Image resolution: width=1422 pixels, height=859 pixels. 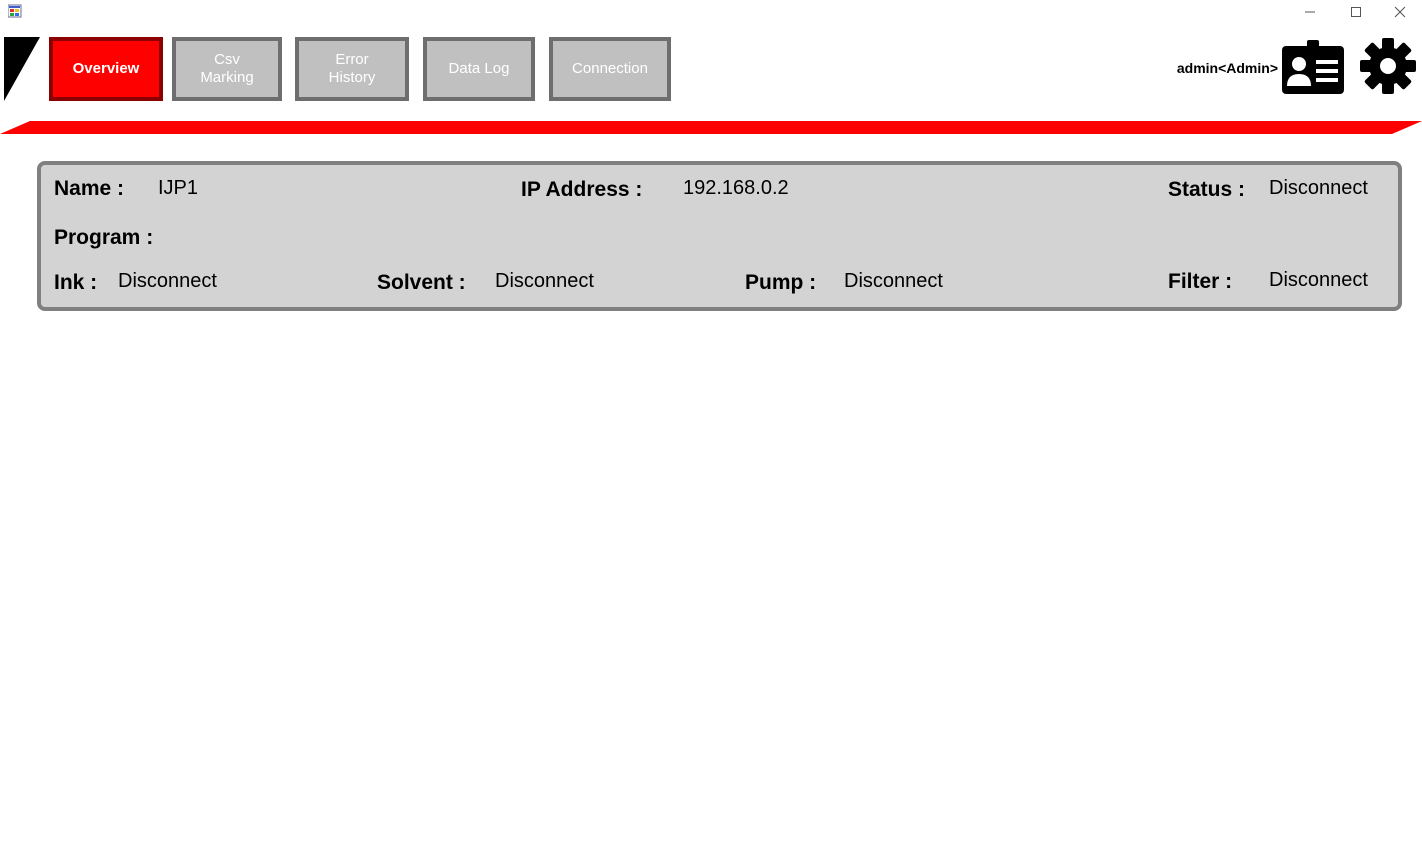 What do you see at coordinates (89, 188) in the screenshot?
I see `name-label: Name :` at bounding box center [89, 188].